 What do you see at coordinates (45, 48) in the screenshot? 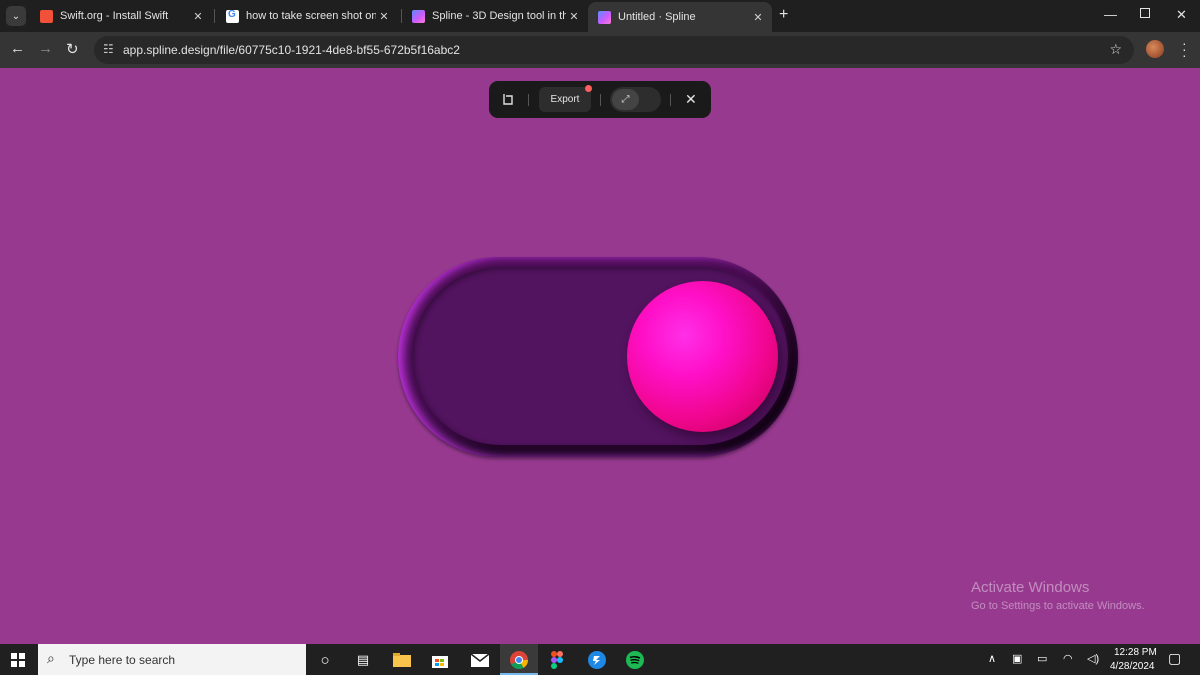
I see `forward-button: →` at bounding box center [45, 48].